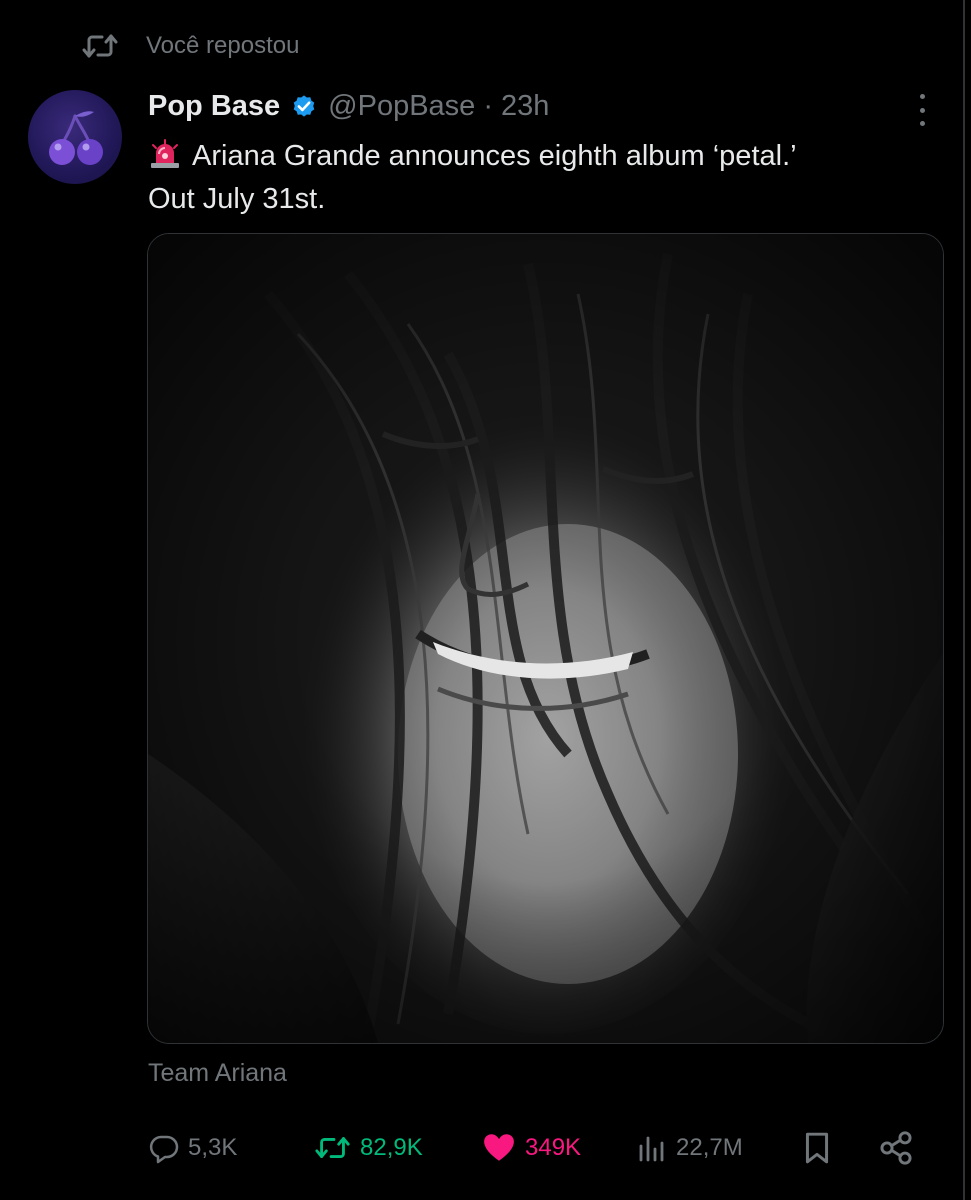  What do you see at coordinates (525, 106) in the screenshot?
I see `post-timestamp: 23h` at bounding box center [525, 106].